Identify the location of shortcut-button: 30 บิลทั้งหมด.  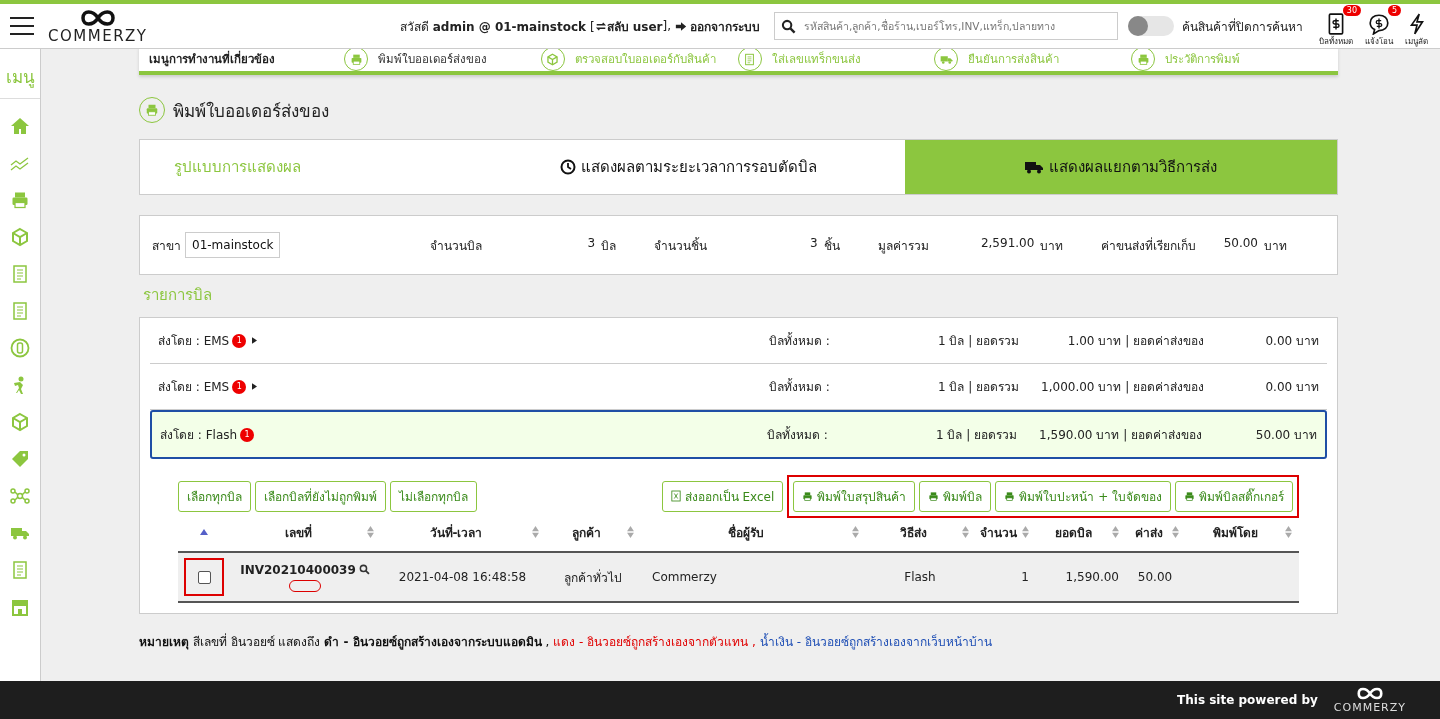
(1340, 26).